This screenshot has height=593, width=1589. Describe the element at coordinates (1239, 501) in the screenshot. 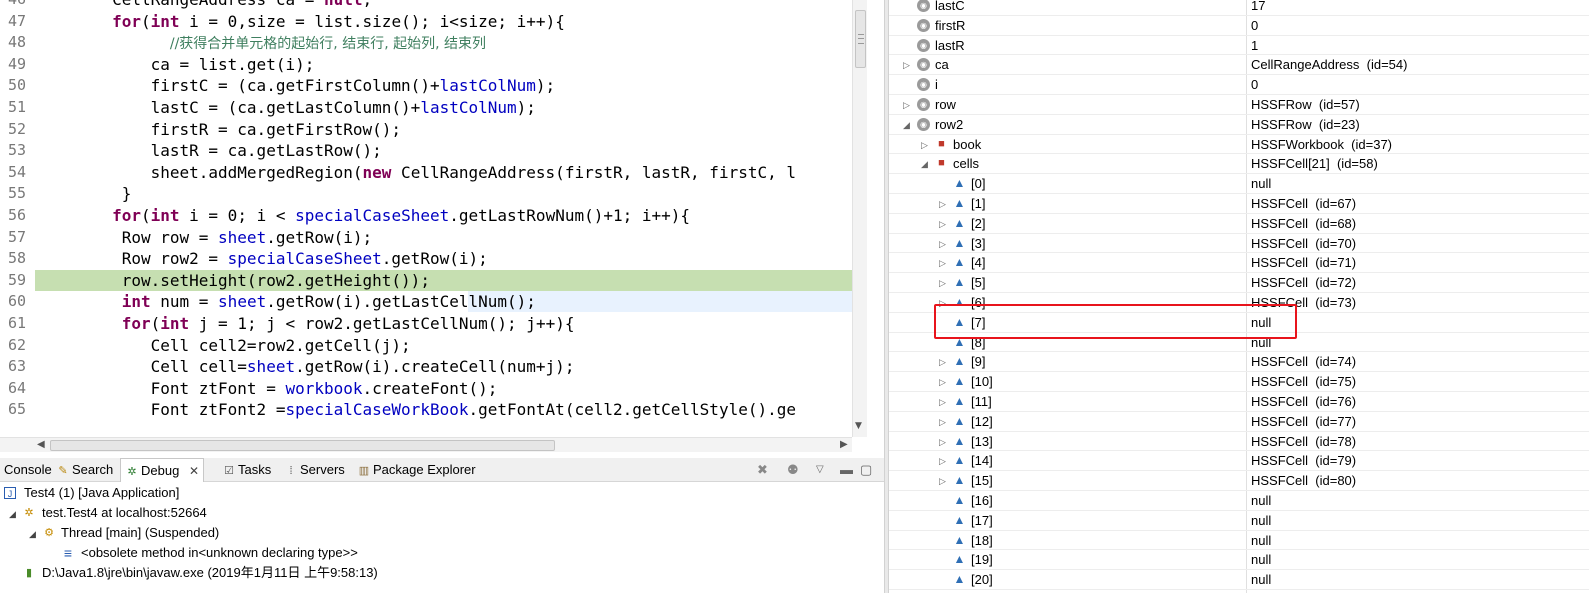

I see `variable-row: ▲ [16] null` at that location.